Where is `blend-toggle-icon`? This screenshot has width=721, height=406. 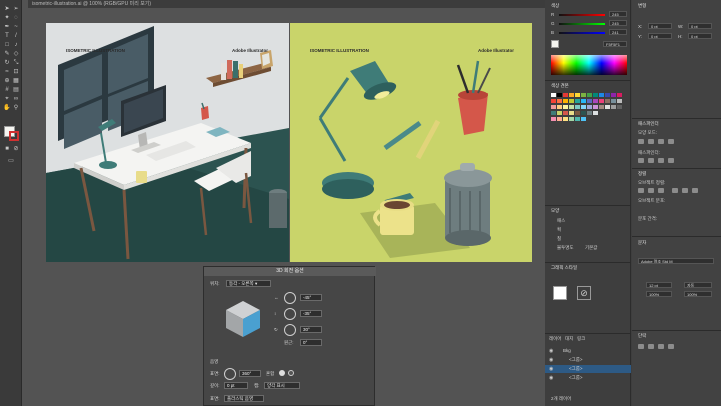
blend-toggle-icon is located at coordinates (282, 373).